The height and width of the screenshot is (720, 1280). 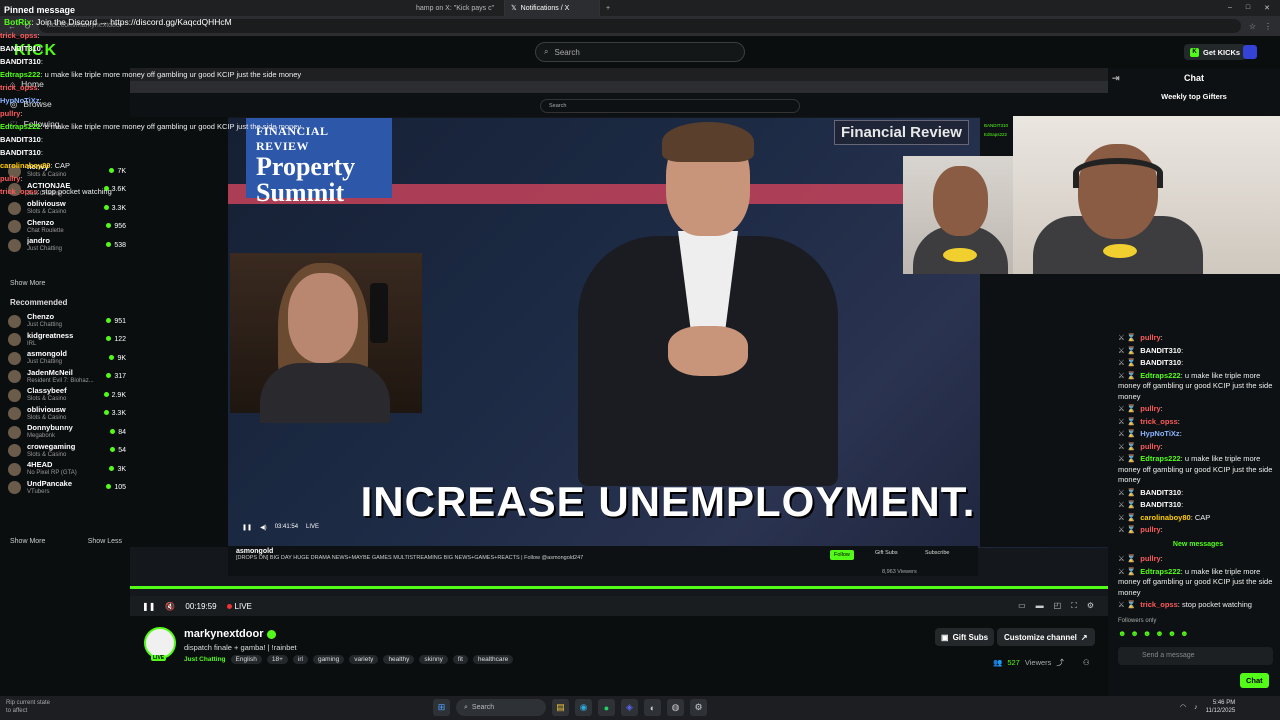 I want to click on fullscreen-icon: ⛶, so click(x=1074, y=606).